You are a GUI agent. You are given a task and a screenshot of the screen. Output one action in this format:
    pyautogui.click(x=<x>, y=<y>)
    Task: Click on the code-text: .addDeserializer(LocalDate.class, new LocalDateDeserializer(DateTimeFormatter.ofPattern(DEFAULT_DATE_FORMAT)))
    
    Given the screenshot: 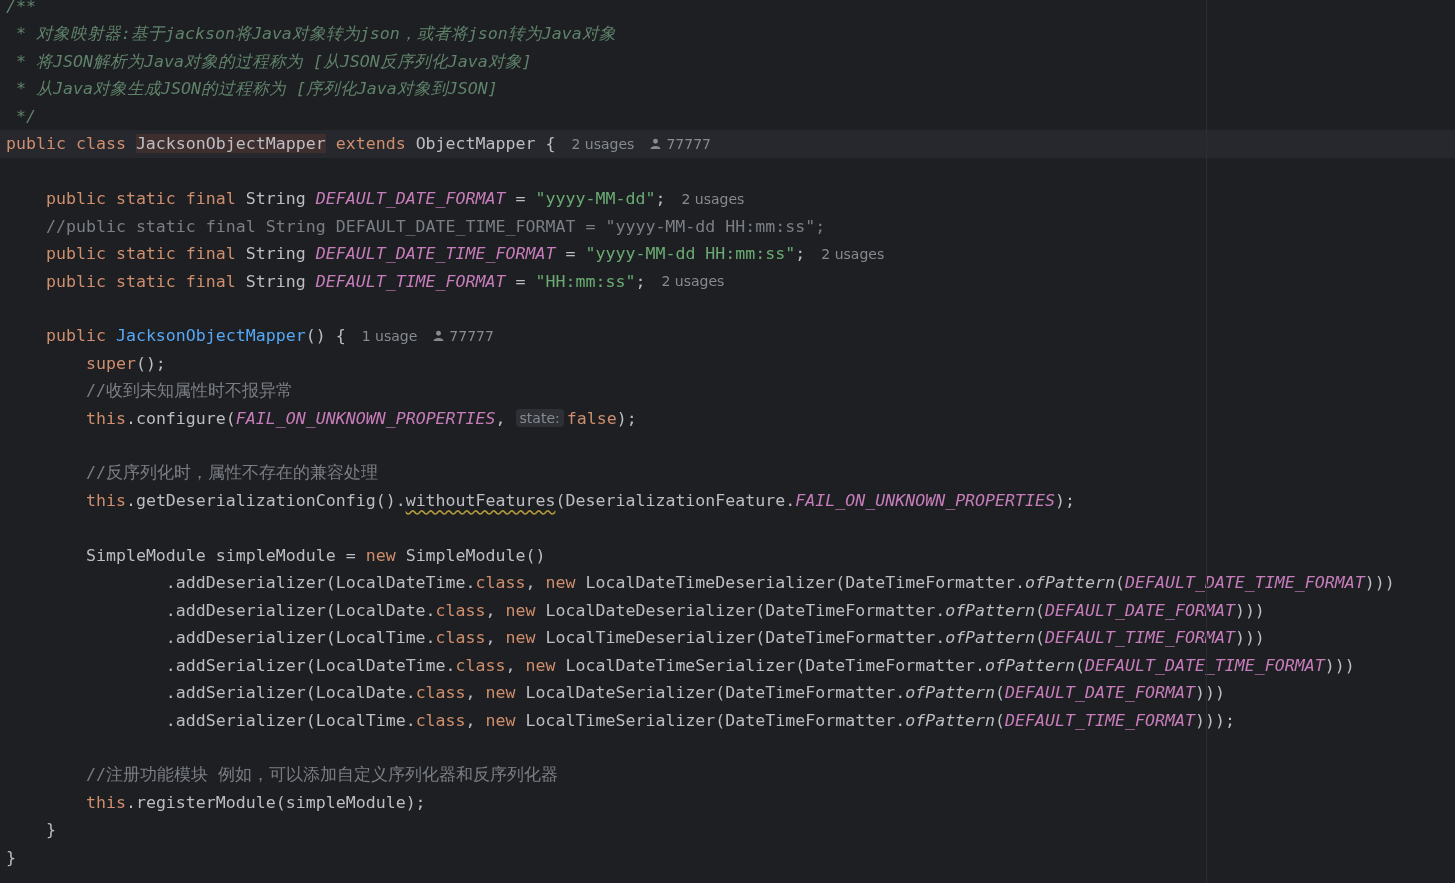 What is the action you would take?
    pyautogui.click(x=715, y=610)
    